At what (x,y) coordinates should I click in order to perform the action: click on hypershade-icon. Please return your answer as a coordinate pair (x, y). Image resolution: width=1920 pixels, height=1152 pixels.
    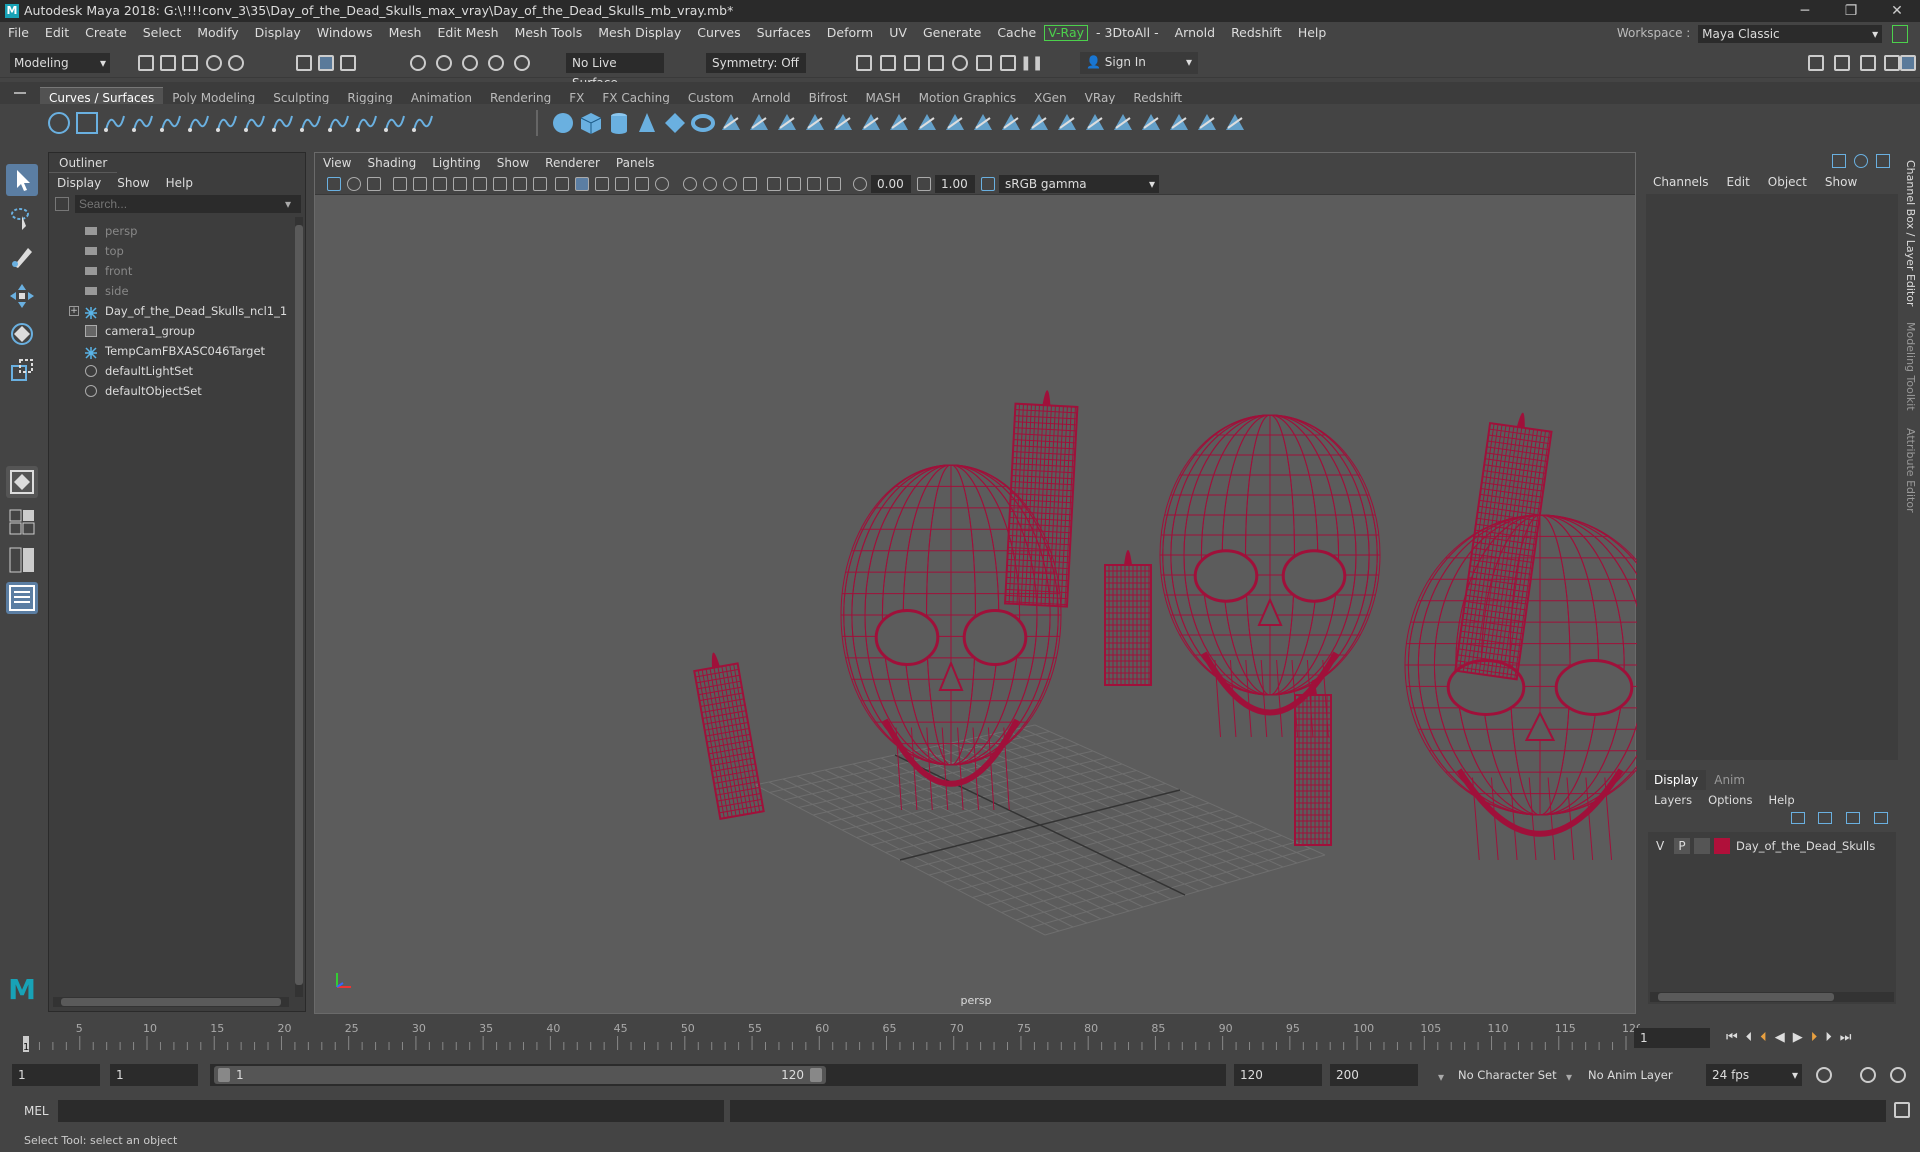
    Looking at the image, I should click on (960, 63).